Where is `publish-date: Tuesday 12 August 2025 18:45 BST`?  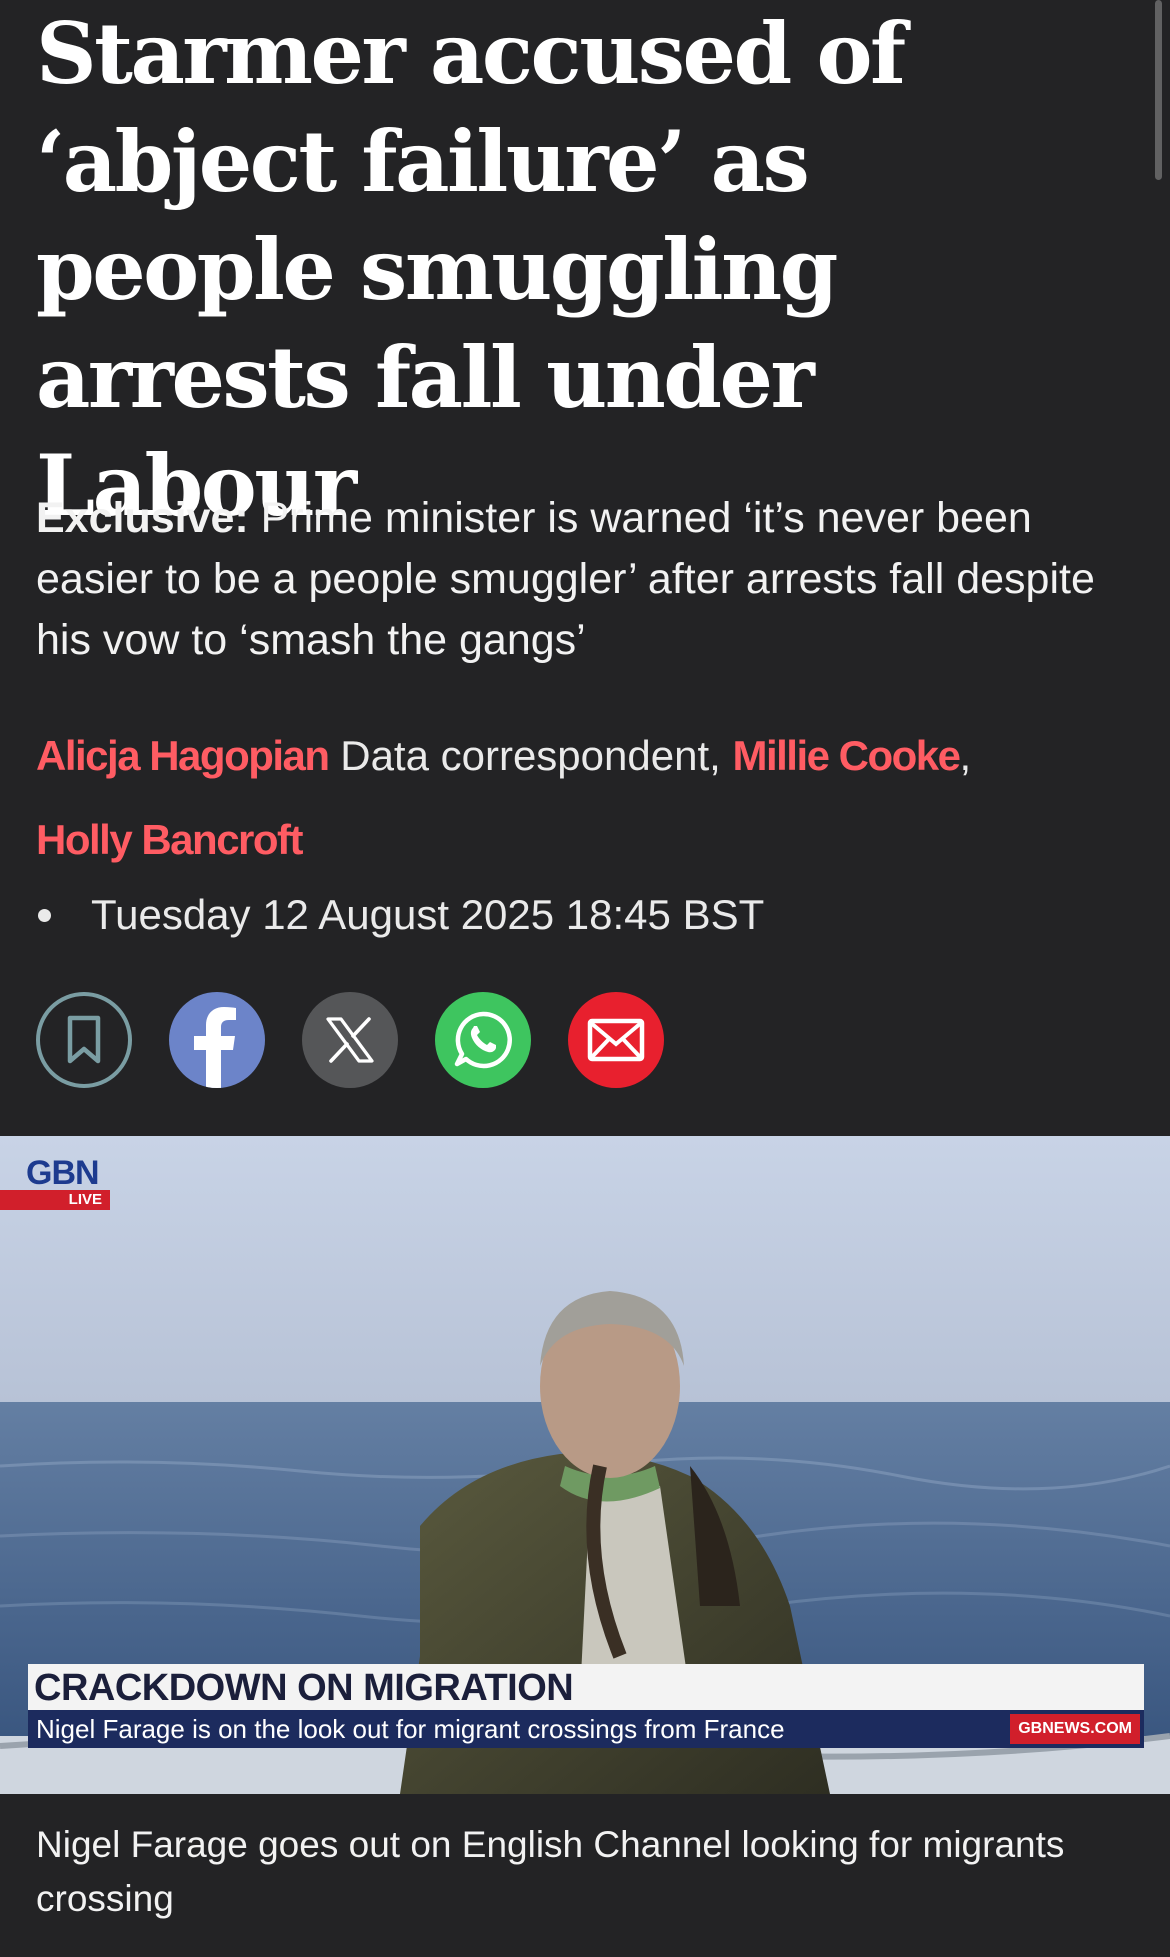 publish-date: Tuesday 12 August 2025 18:45 BST is located at coordinates (400, 915).